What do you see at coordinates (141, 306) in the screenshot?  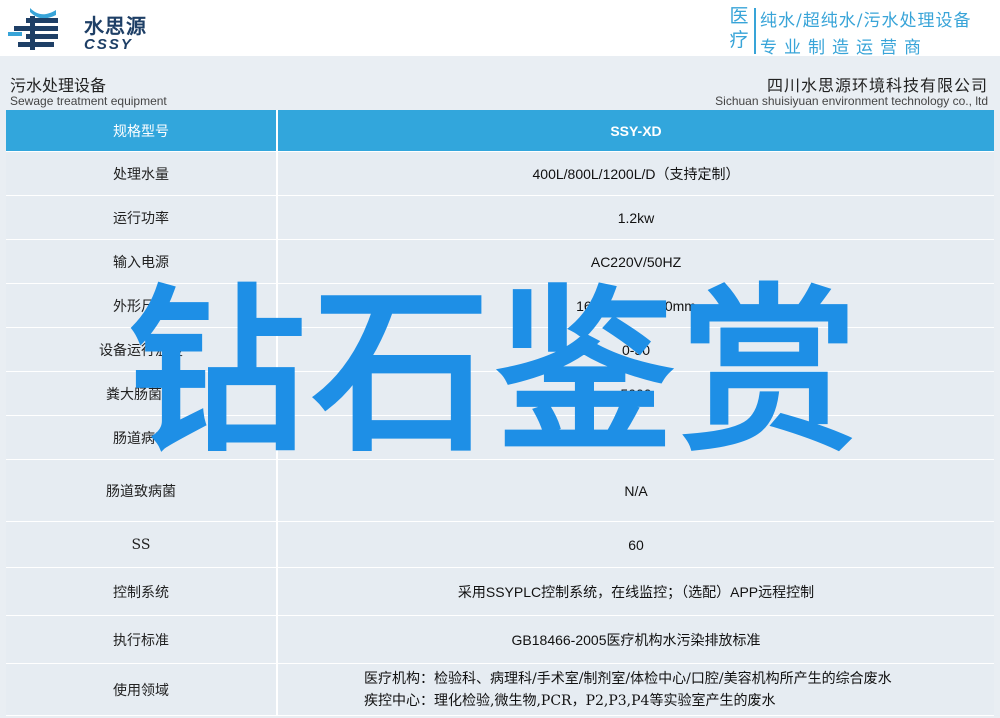 I see `row-label: 外形尺寸` at bounding box center [141, 306].